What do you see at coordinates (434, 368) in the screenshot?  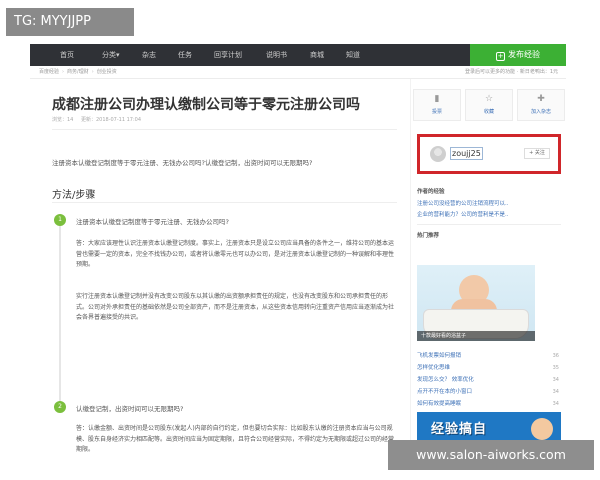 I see `list-item-text: 怎样优化思维` at bounding box center [434, 368].